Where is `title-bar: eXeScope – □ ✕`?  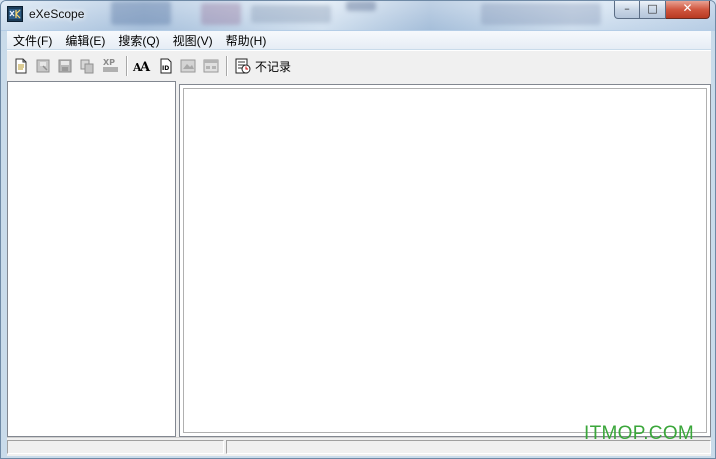 title-bar: eXeScope – □ ✕ is located at coordinates (358, 15).